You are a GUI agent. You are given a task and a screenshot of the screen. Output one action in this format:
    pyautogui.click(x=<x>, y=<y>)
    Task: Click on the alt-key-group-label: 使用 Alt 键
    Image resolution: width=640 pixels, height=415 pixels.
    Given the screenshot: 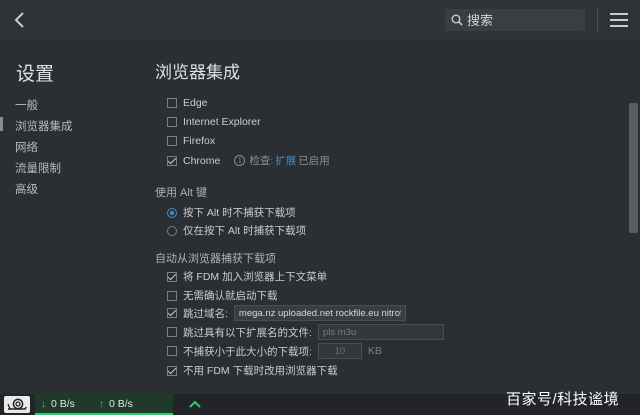 What is the action you would take?
    pyautogui.click(x=181, y=193)
    